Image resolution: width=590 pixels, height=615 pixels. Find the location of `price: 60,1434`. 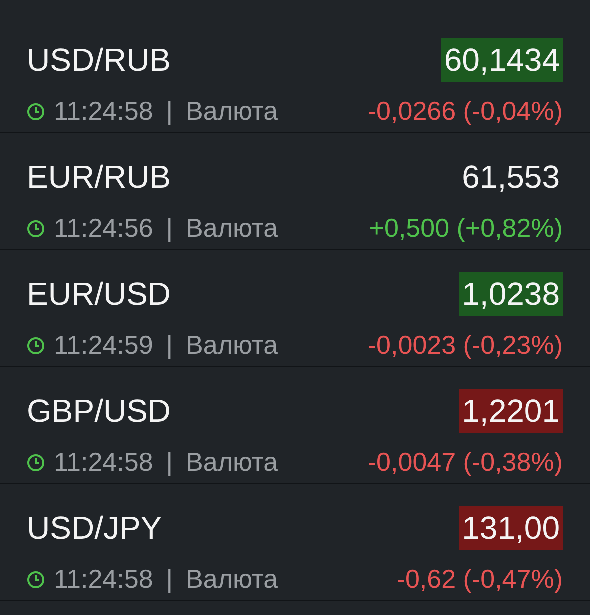

price: 60,1434 is located at coordinates (502, 60).